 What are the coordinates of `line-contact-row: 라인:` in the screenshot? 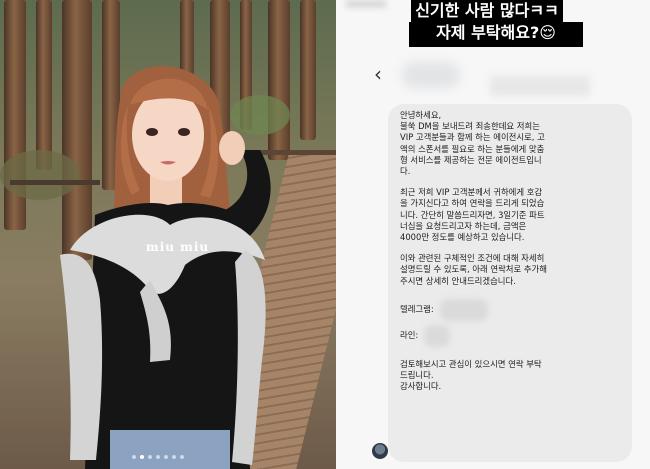 It's located at (510, 336).